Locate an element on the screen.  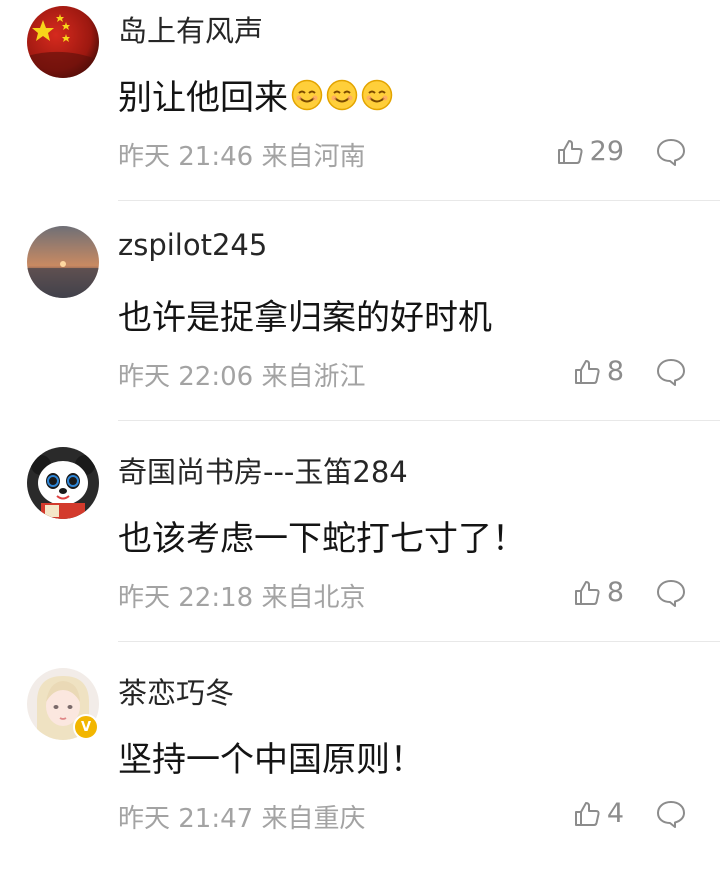
comment-text-content: 别让他回来 is located at coordinates (203, 98).